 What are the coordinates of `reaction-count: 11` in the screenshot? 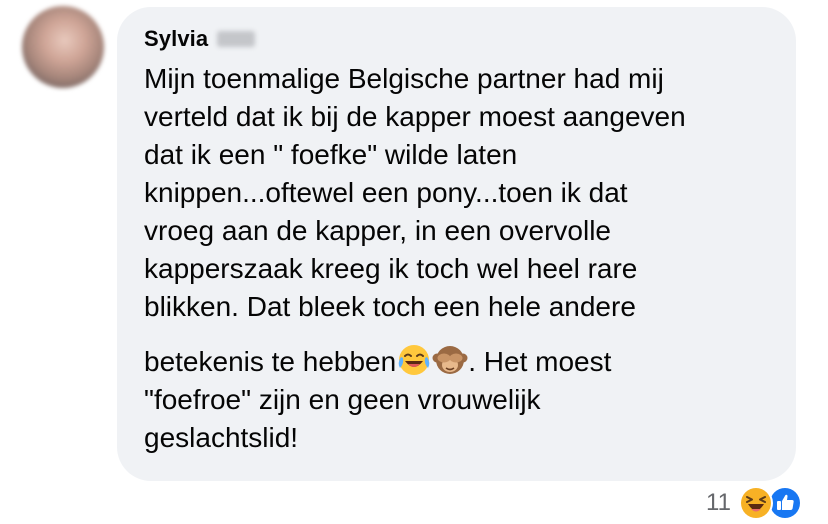 It's located at (718, 503).